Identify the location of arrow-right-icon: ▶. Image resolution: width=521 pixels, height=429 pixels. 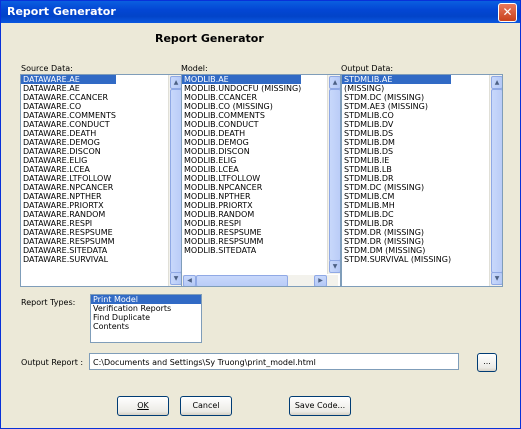
(320, 280).